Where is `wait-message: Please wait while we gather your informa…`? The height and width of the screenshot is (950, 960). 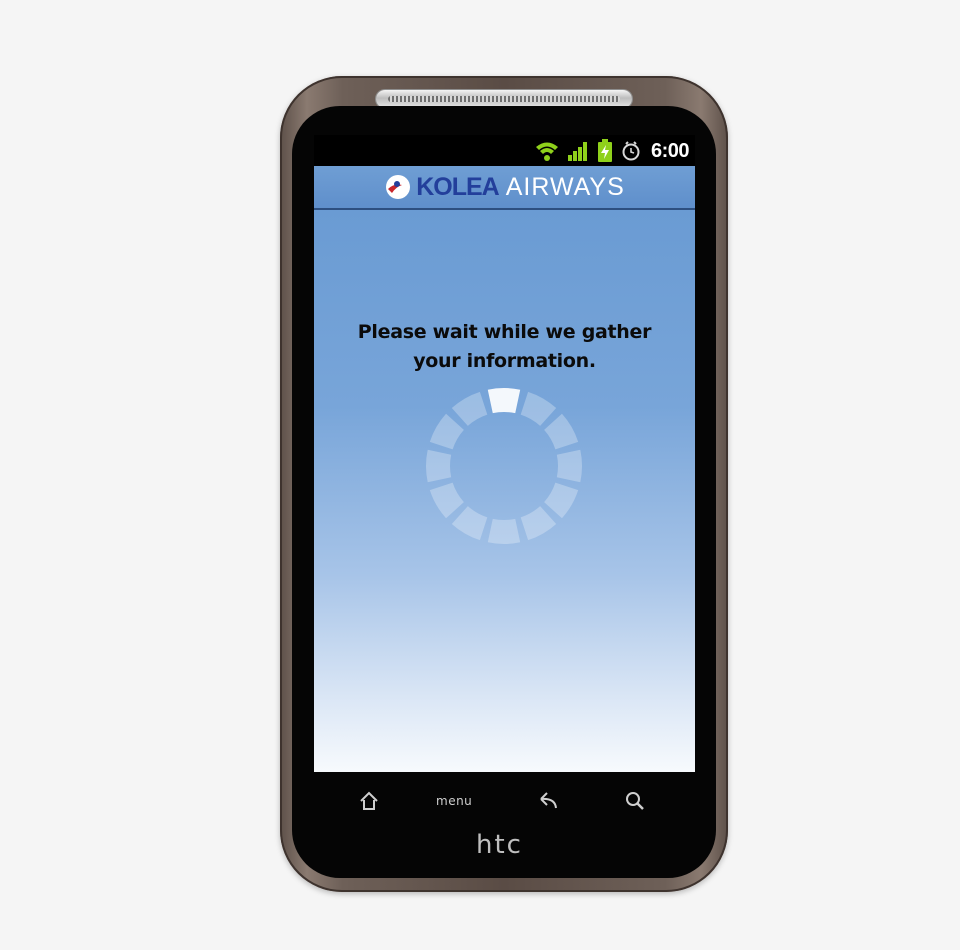 wait-message: Please wait while we gather your informa… is located at coordinates (504, 347).